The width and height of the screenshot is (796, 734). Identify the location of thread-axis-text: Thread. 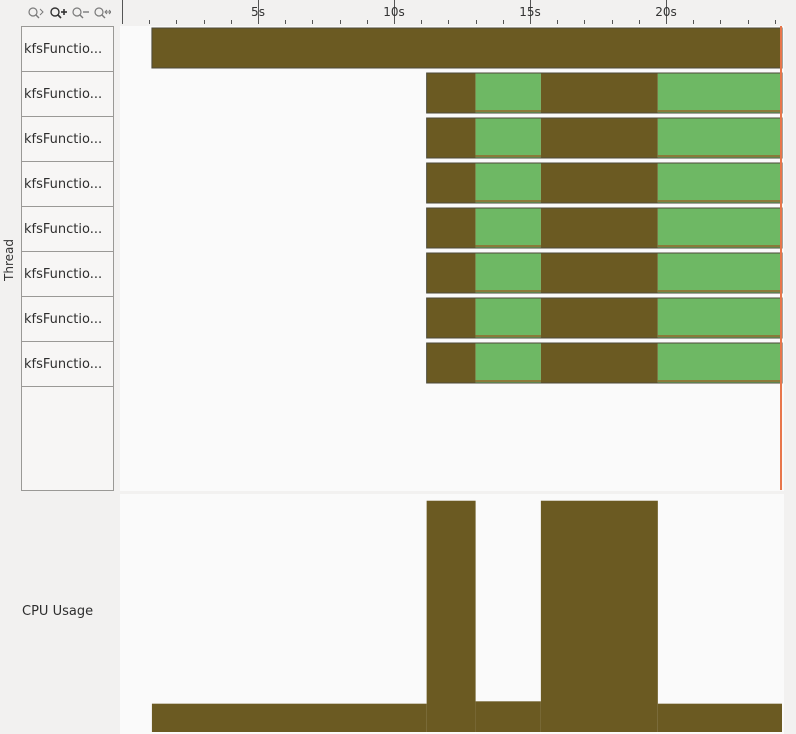
(9, 260).